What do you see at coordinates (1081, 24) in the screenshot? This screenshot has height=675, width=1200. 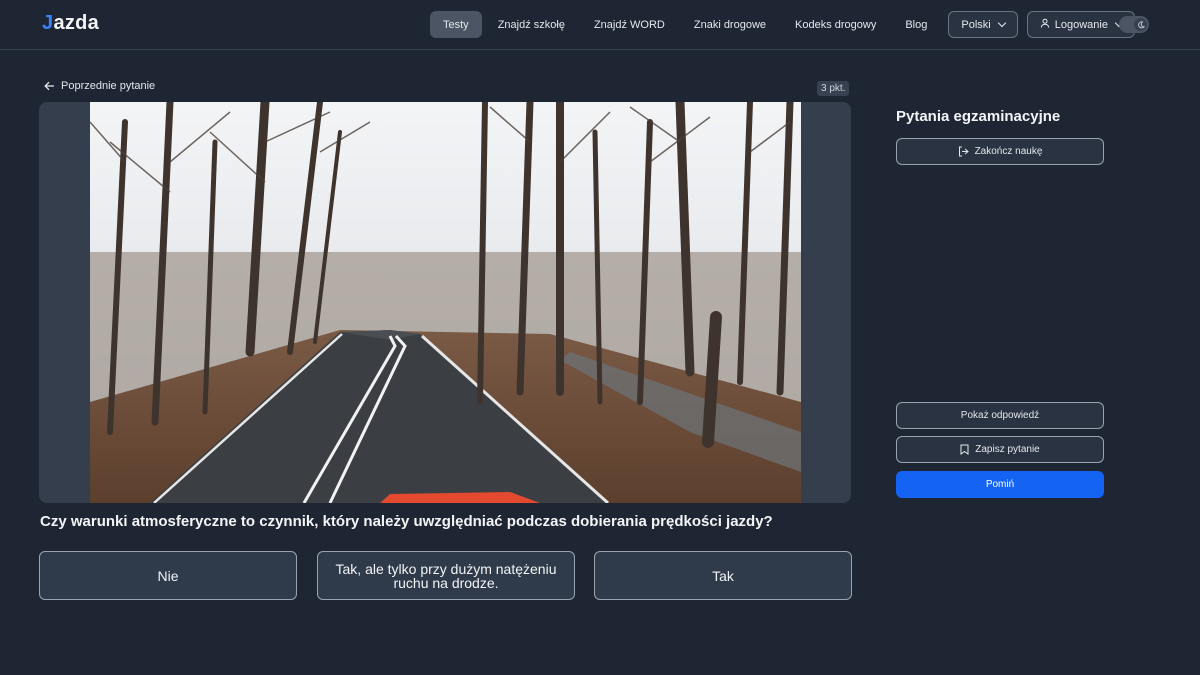 I see `login-label: Logowanie` at bounding box center [1081, 24].